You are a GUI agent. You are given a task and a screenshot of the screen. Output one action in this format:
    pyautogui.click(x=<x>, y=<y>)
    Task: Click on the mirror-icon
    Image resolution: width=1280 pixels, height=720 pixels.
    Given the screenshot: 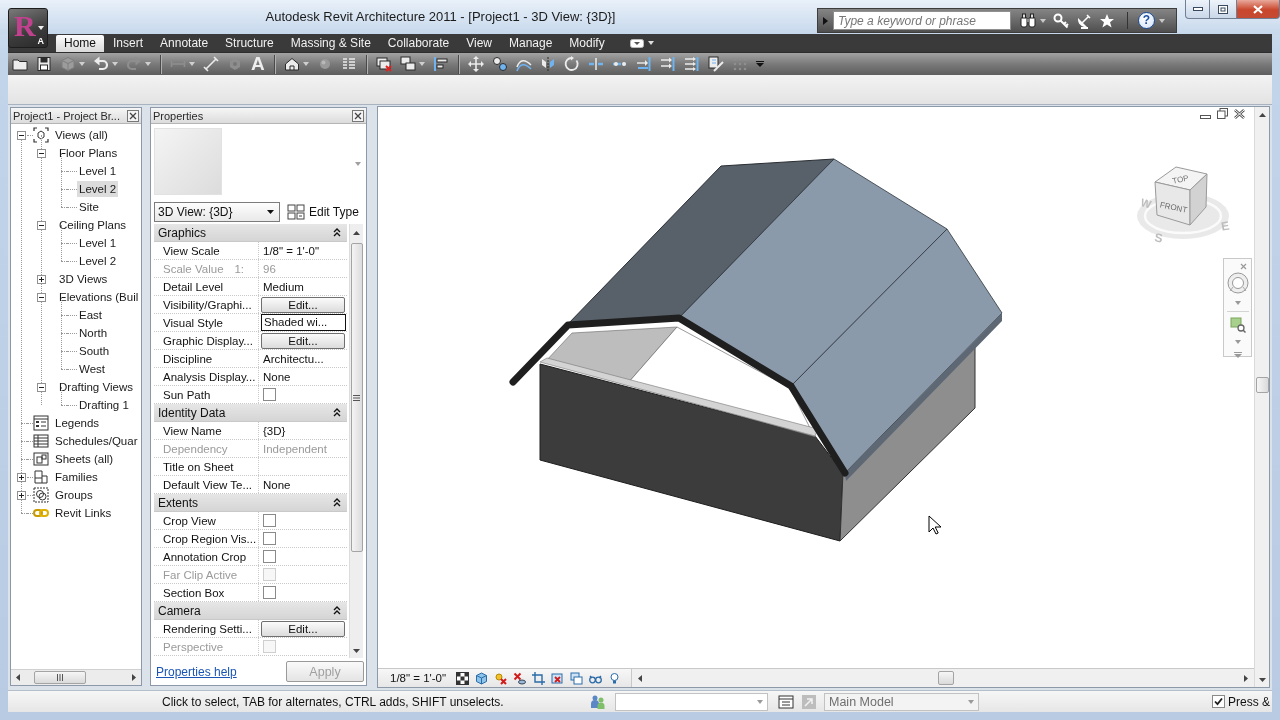 What is the action you would take?
    pyautogui.click(x=547, y=64)
    